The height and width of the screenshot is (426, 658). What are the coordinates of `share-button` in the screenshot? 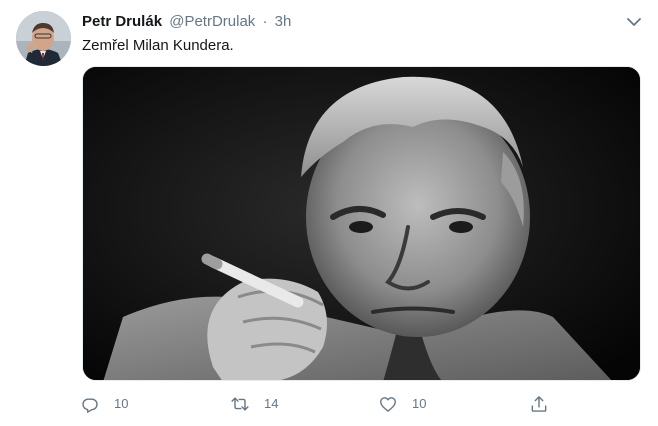 It's located at (539, 404).